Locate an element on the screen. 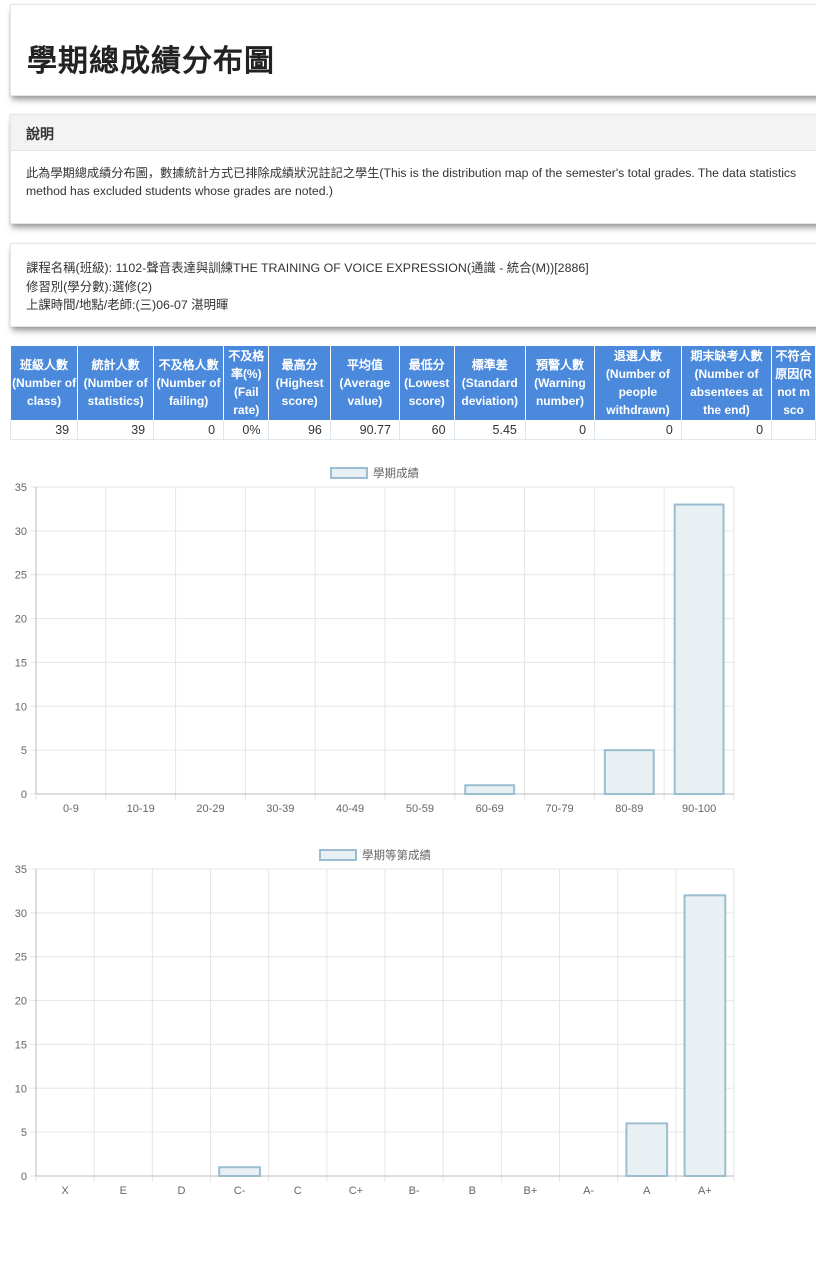  x-tick-label: 80-89 is located at coordinates (629, 809).